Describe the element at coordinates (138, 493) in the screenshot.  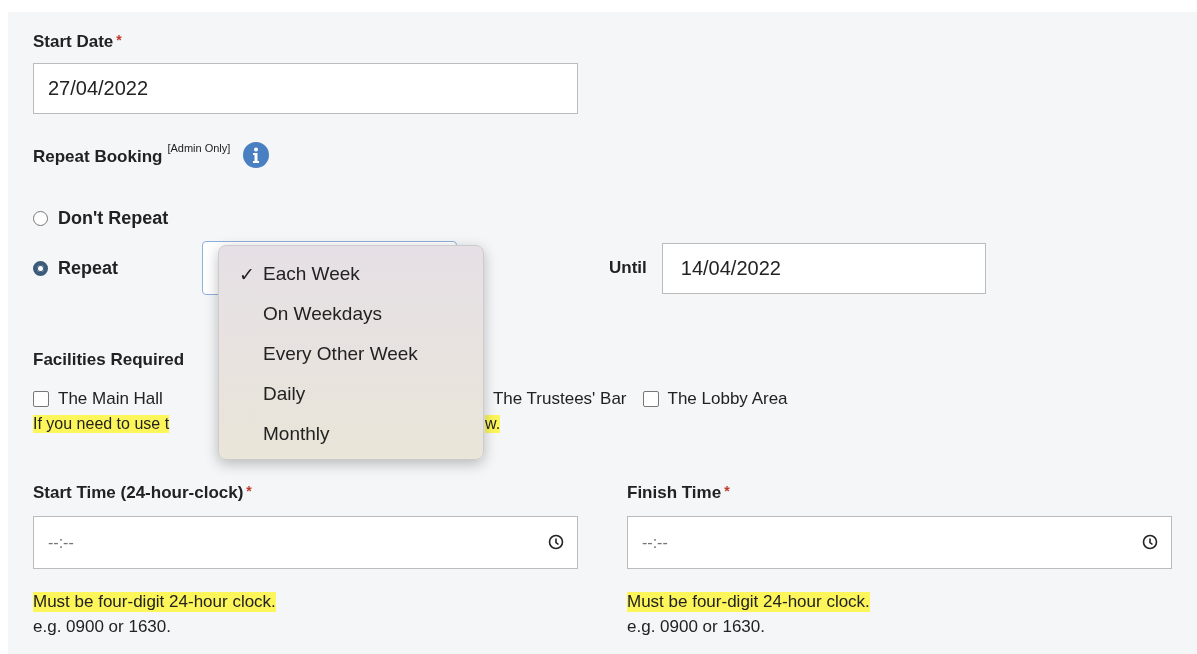
I see `field-label: Start Time (24-hour-clock)` at that location.